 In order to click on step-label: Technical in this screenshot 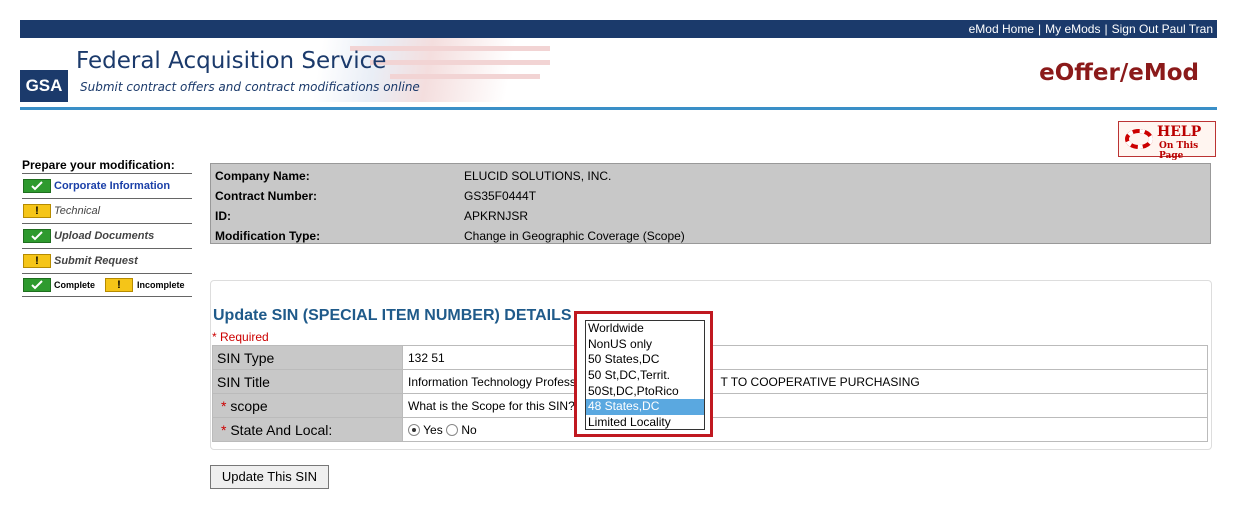, I will do `click(77, 211)`.